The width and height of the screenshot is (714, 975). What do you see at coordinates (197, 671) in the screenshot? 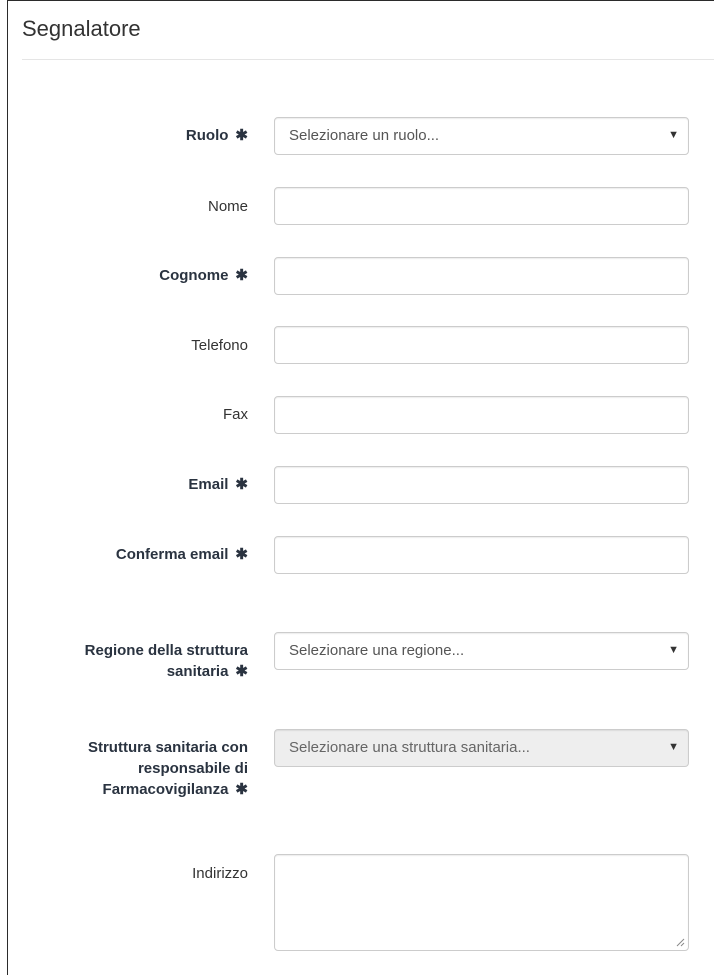
I see `regione-label-line2: sanitaria` at bounding box center [197, 671].